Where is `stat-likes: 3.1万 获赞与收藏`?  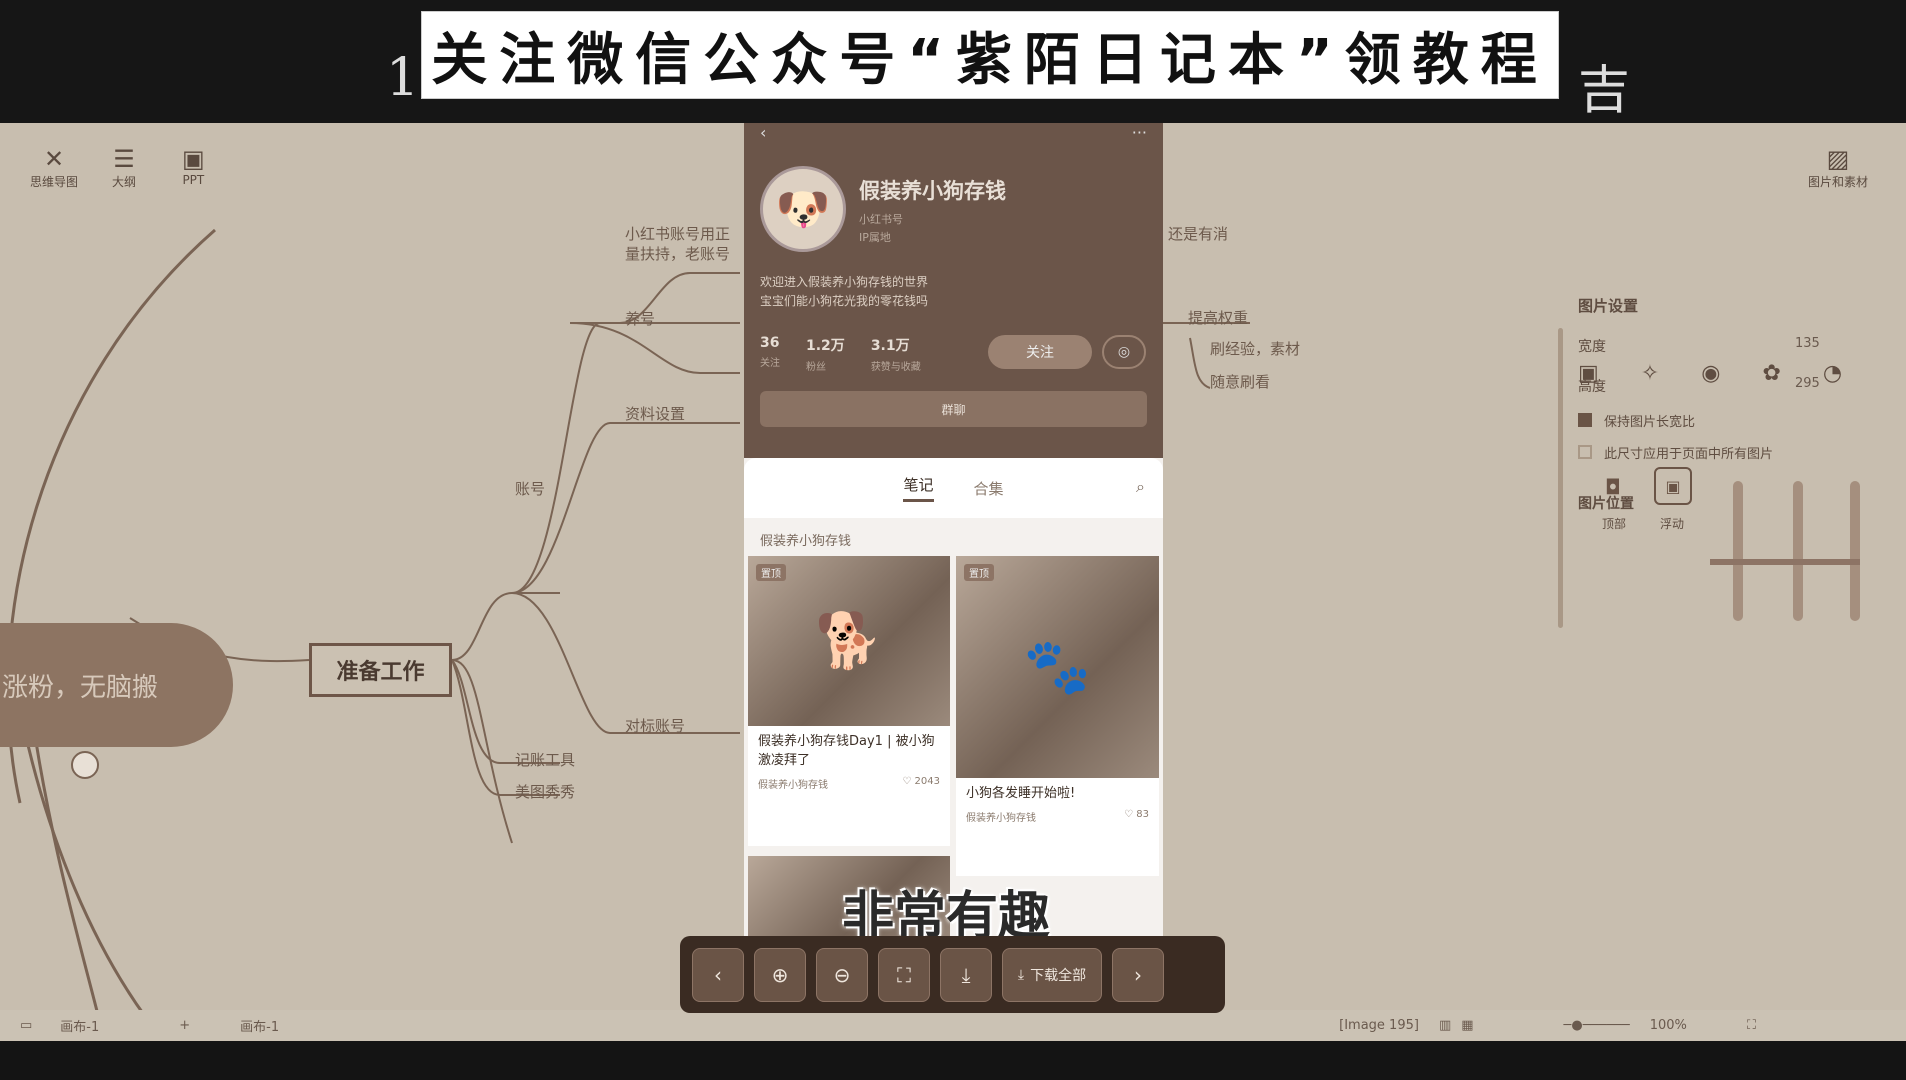 stat-likes: 3.1万 获赞与收藏 is located at coordinates (896, 354).